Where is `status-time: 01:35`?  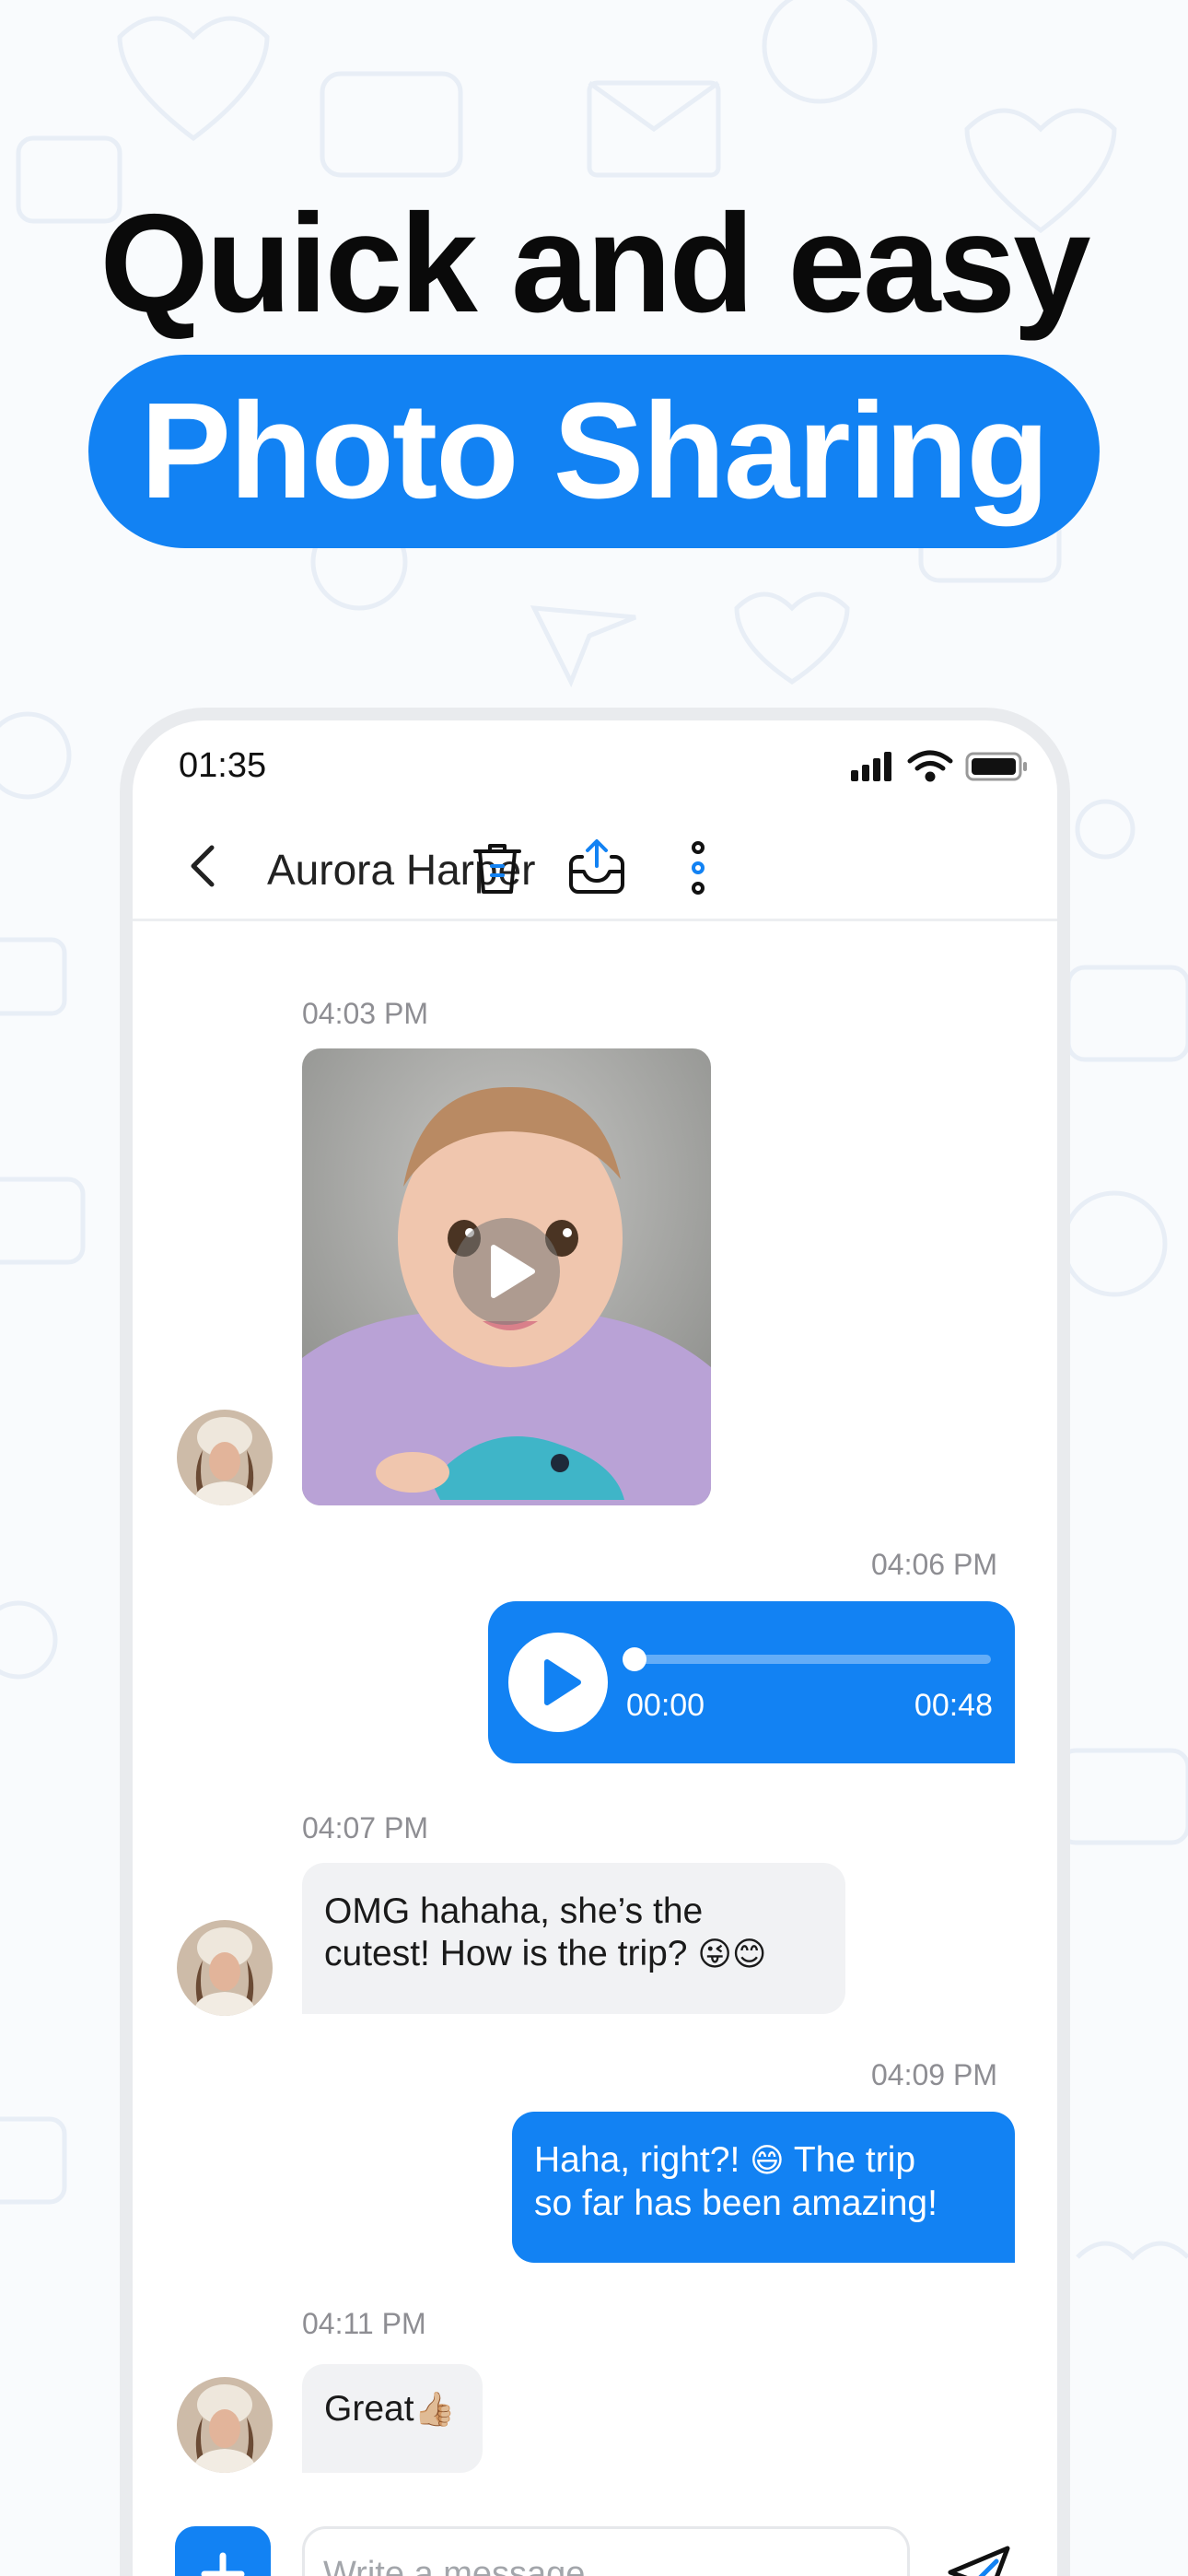
status-time: 01:35 is located at coordinates (223, 765).